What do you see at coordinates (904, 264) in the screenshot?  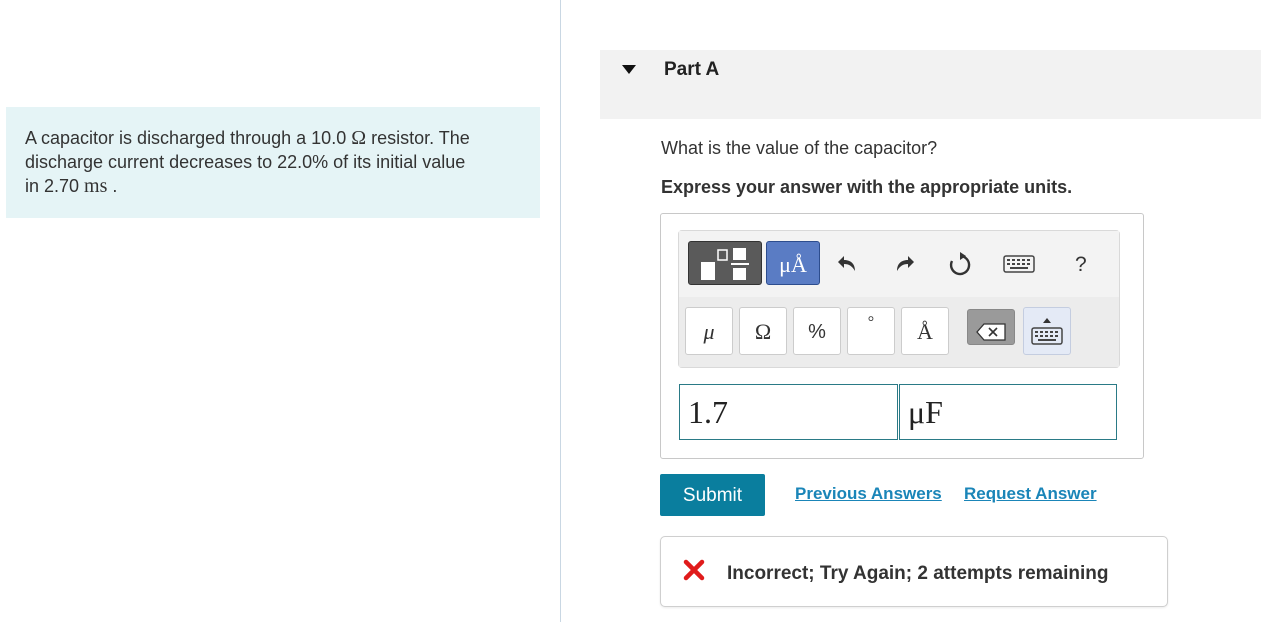 I see `redo-icon` at bounding box center [904, 264].